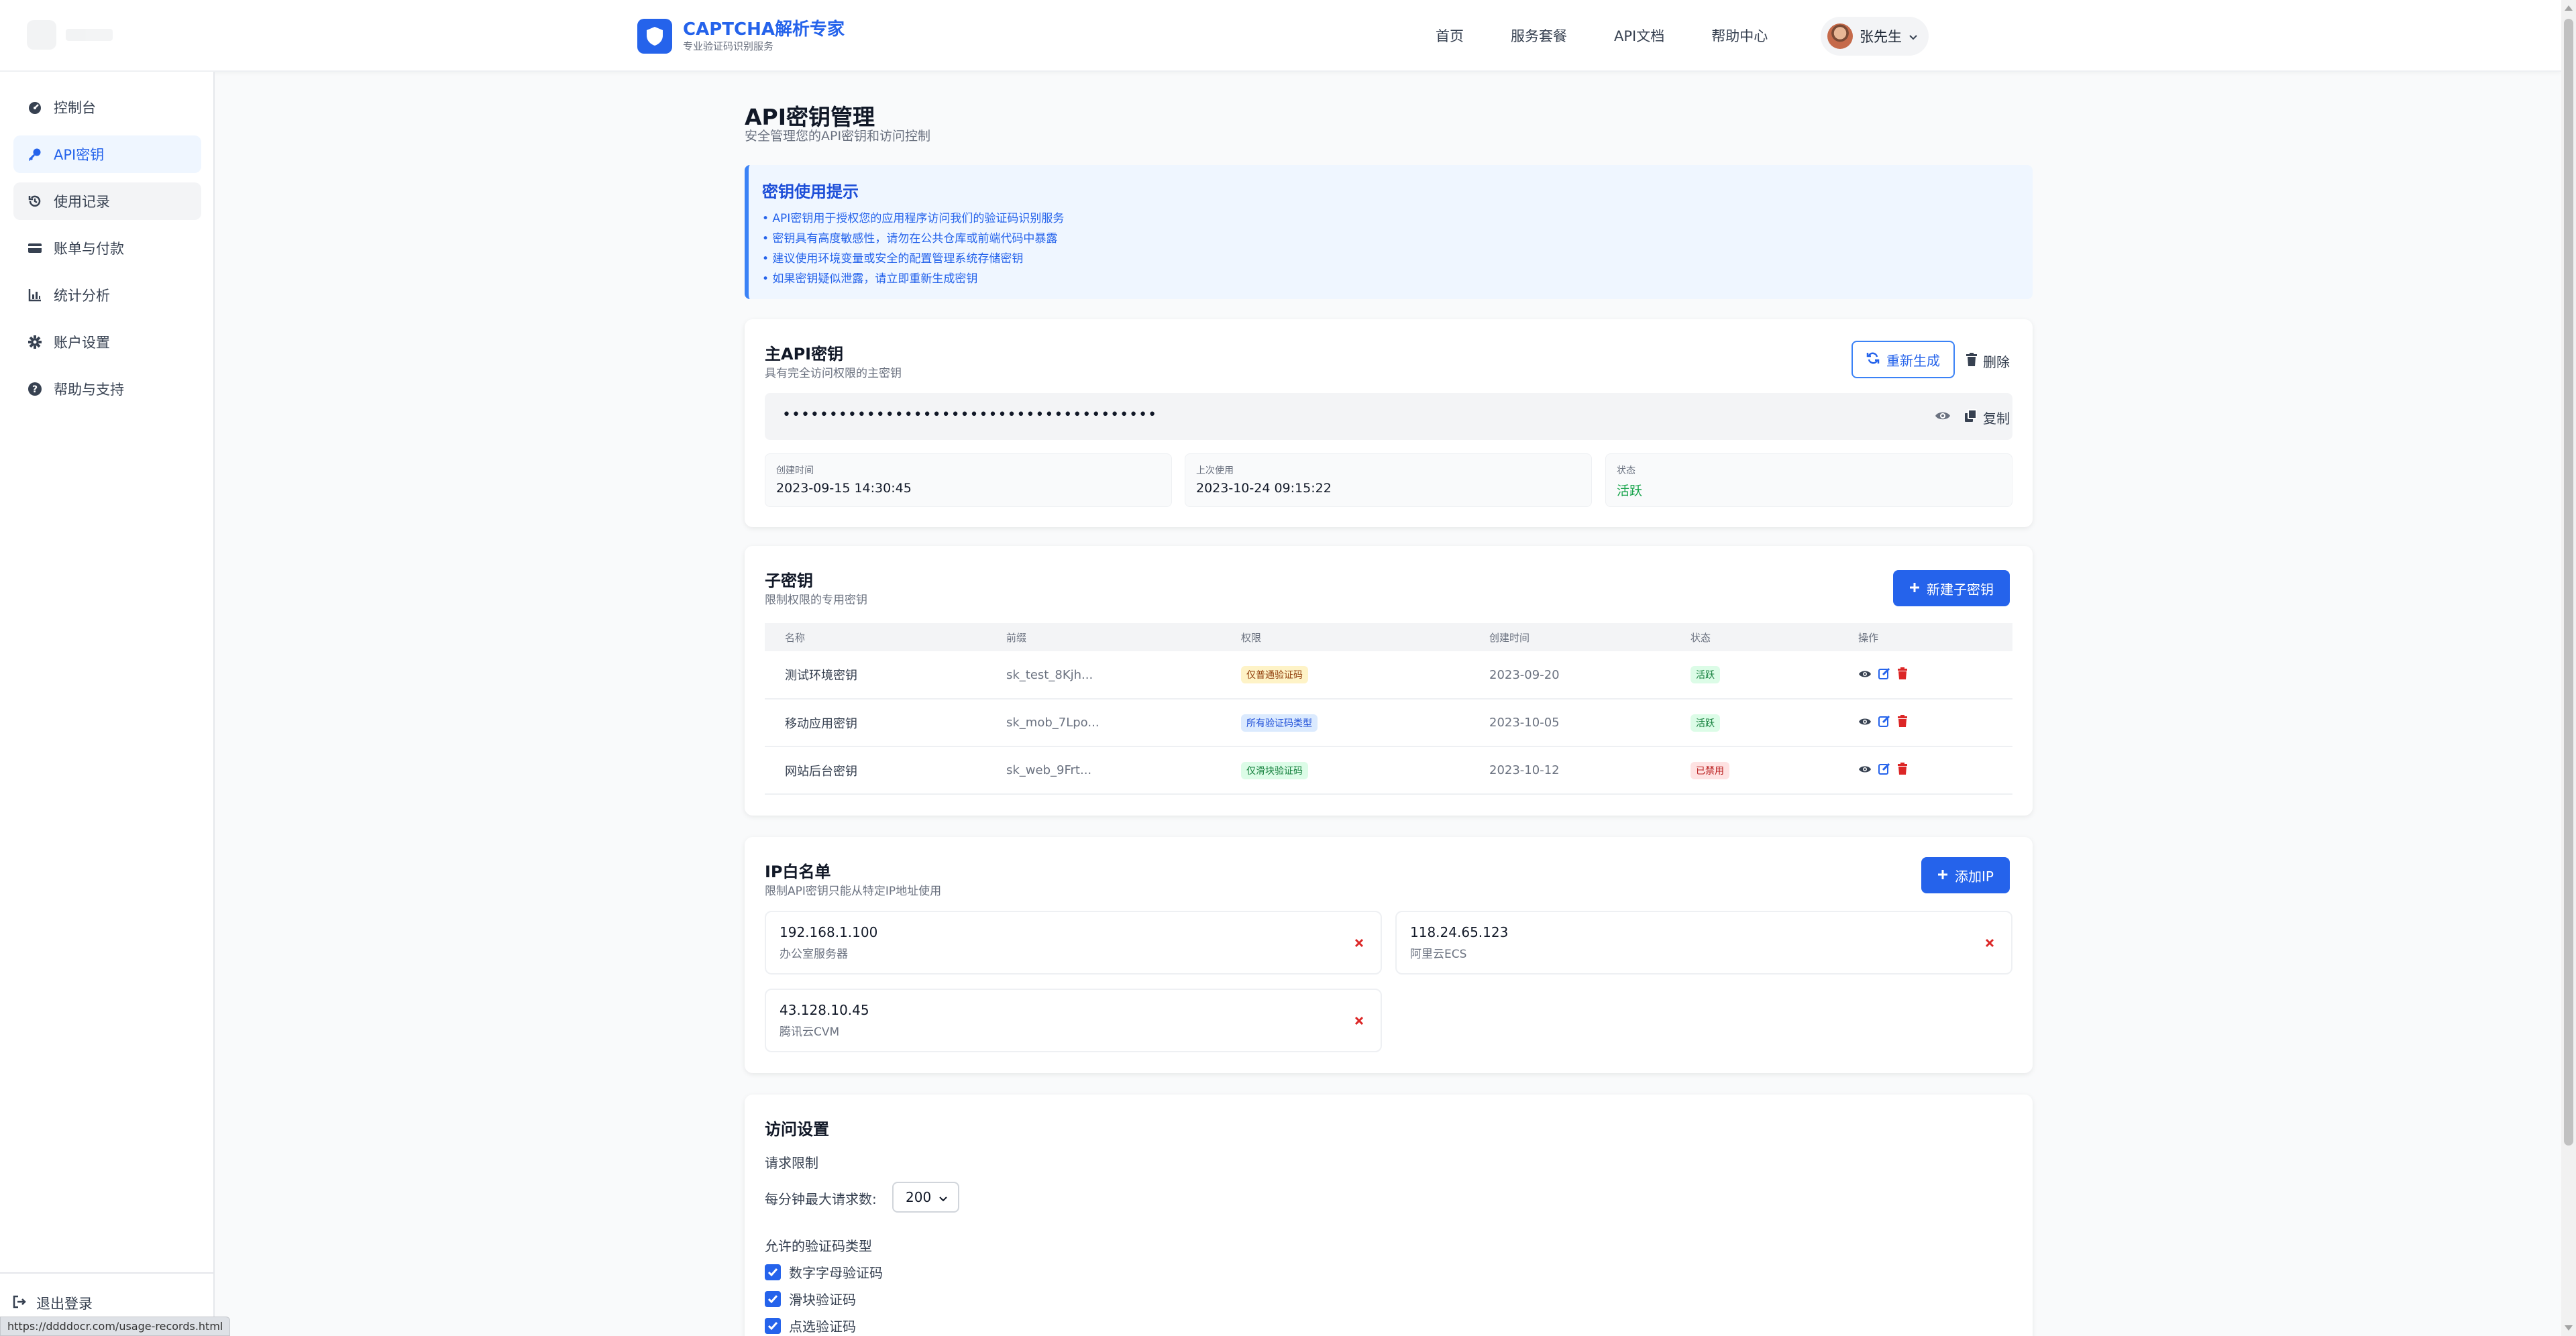 This screenshot has height=1336, width=2576. Describe the element at coordinates (1345, 637) in the screenshot. I see `col-permission: 权限` at that location.